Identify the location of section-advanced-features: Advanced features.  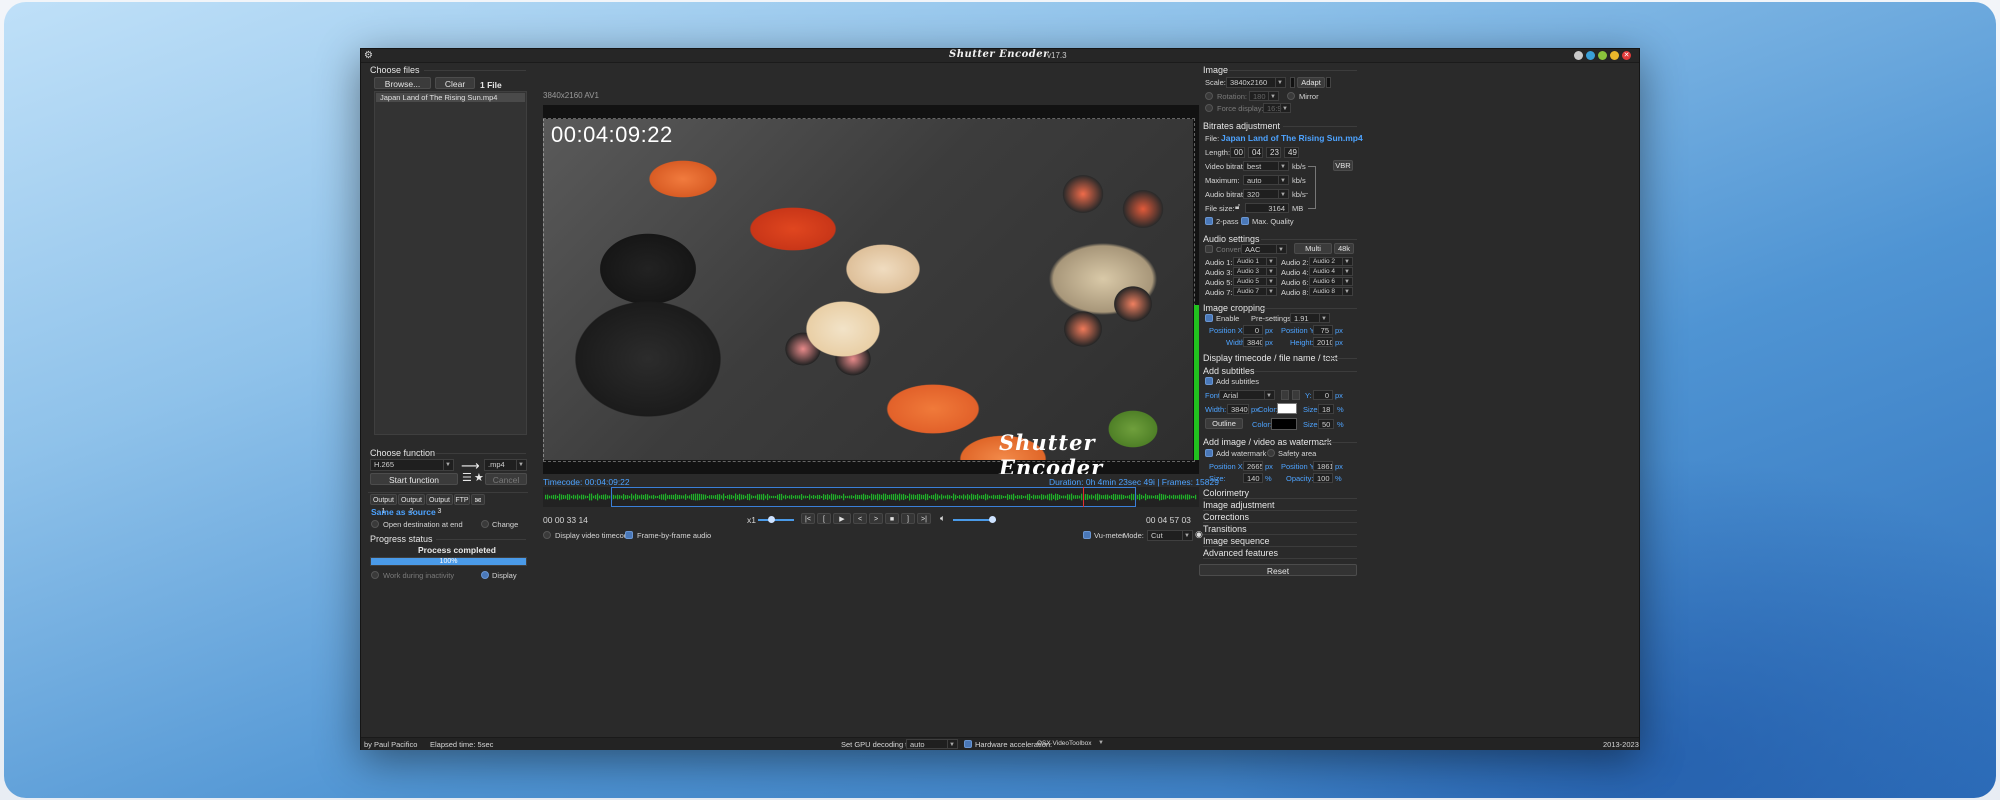
(1240, 553).